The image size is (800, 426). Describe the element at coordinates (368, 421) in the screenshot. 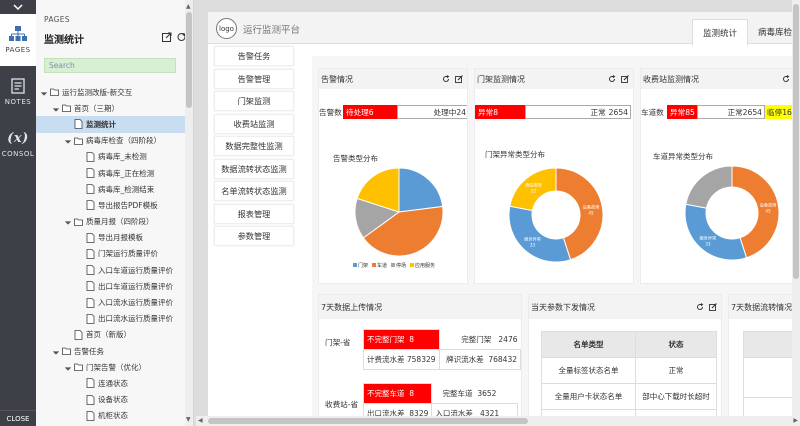

I see `canvas-hscroll-thumb` at that location.